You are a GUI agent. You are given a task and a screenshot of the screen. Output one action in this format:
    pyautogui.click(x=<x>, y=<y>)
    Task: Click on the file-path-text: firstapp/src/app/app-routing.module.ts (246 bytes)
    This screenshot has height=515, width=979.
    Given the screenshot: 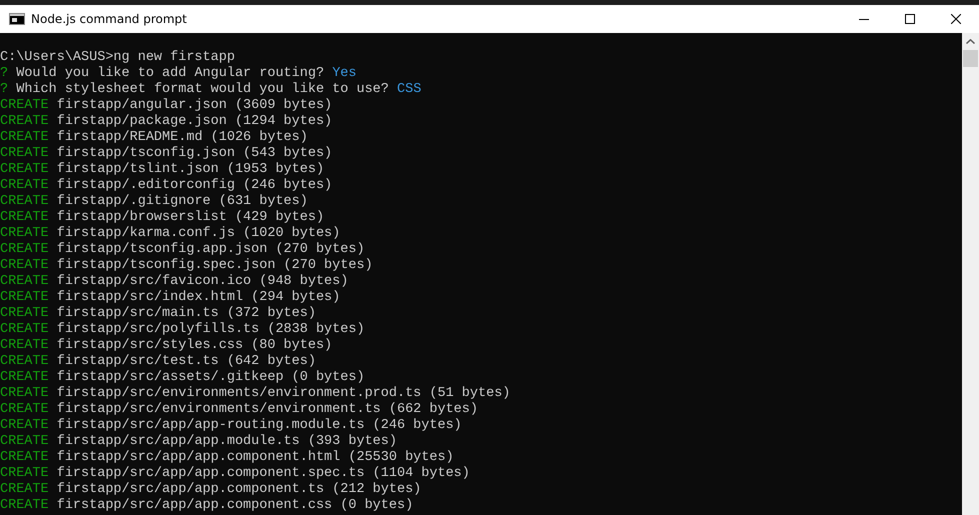 What is the action you would take?
    pyautogui.click(x=259, y=426)
    